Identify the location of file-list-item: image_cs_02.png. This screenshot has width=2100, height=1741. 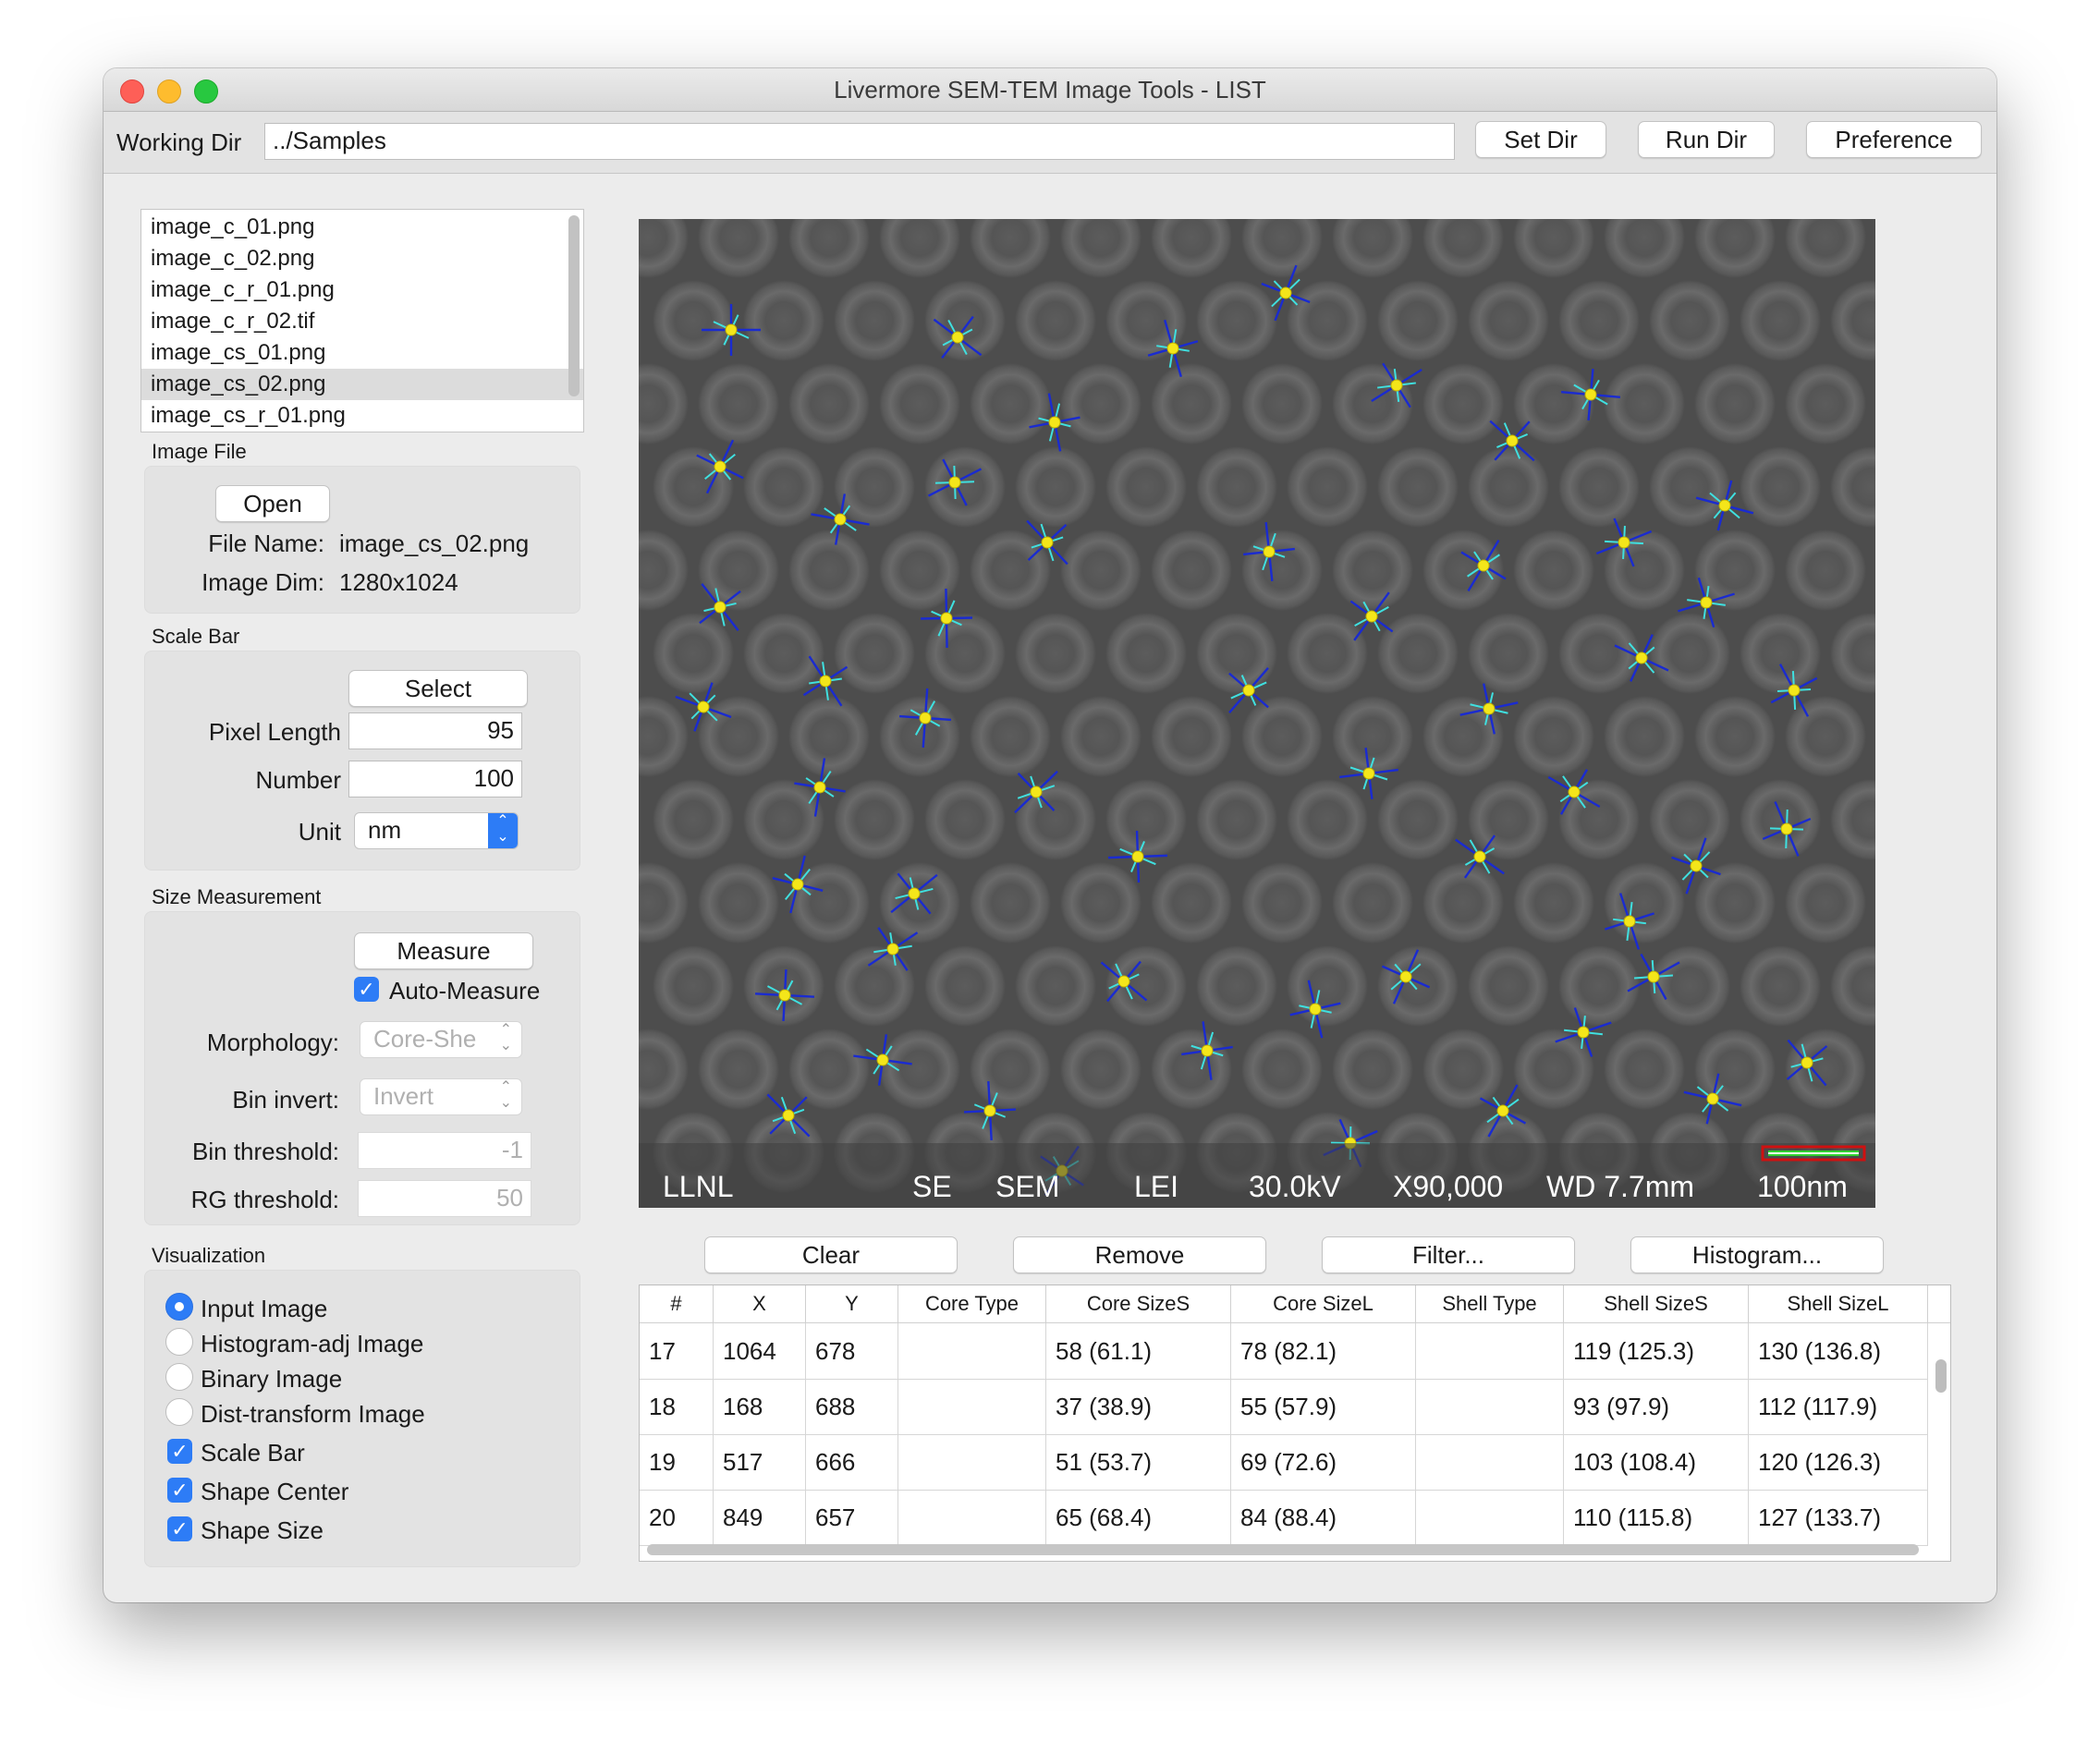
(362, 384).